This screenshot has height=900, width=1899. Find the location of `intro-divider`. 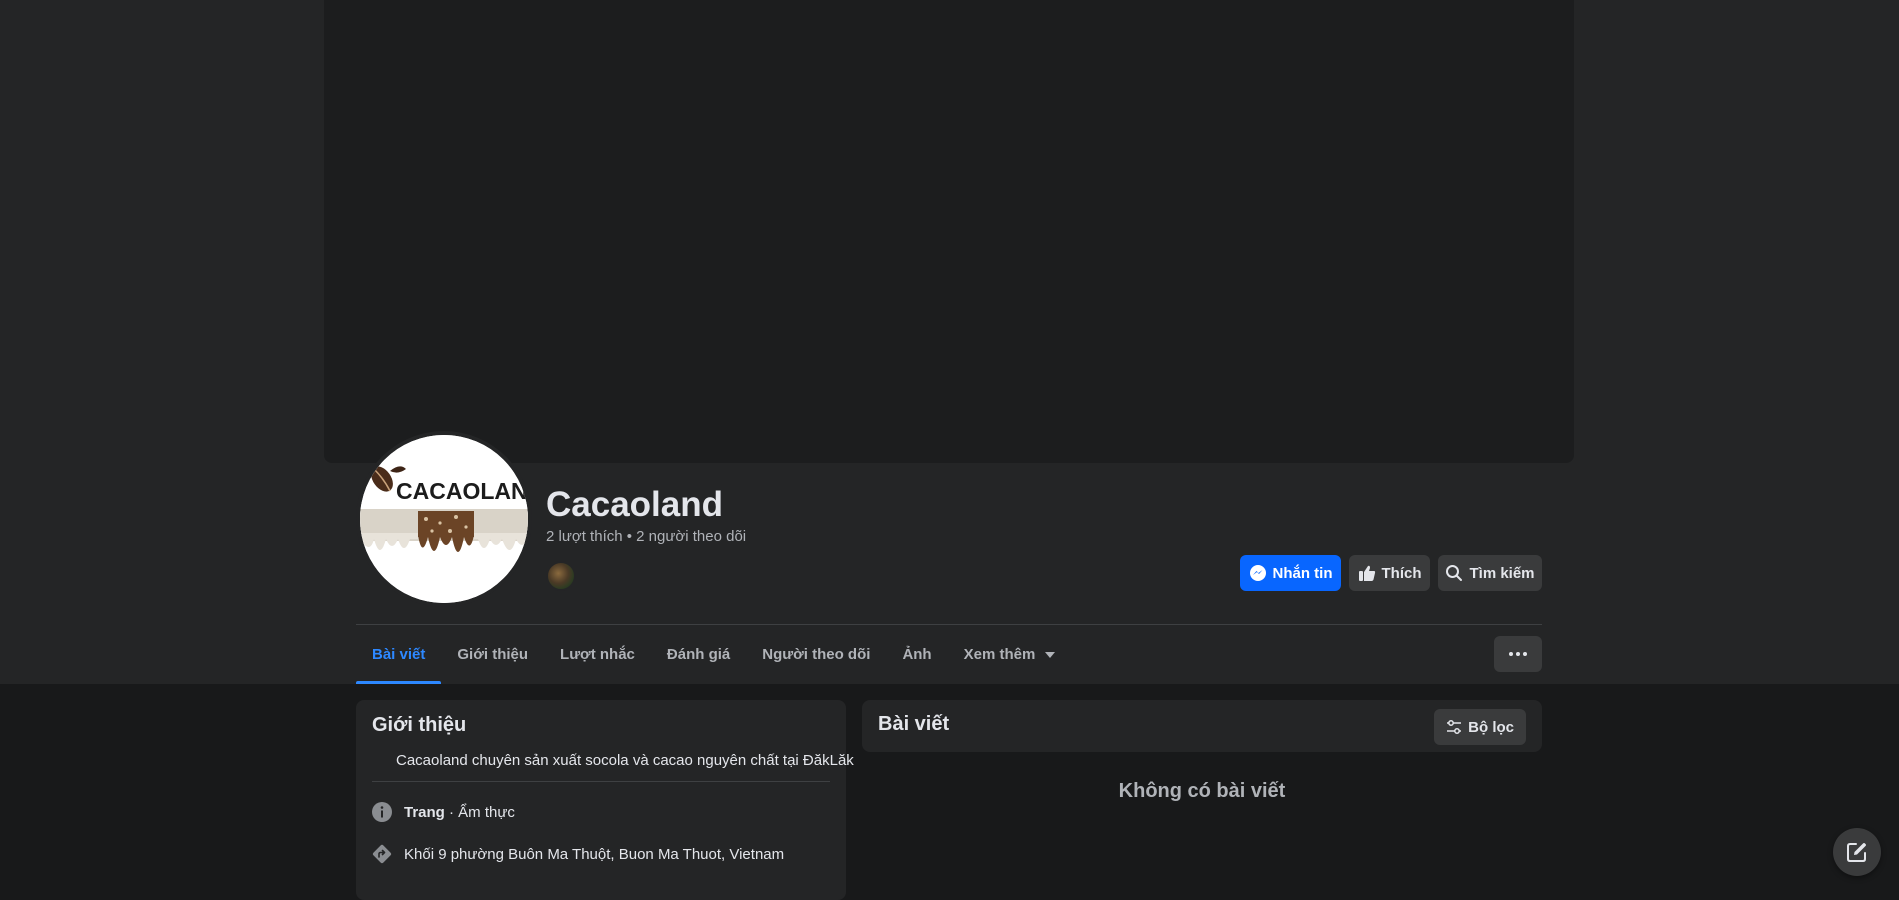

intro-divider is located at coordinates (601, 781).